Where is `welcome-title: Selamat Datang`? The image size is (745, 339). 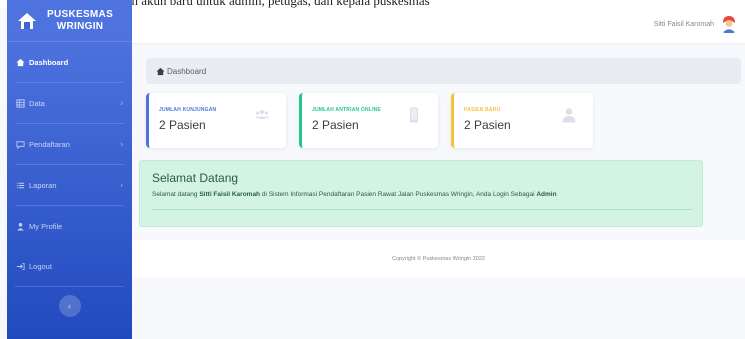 welcome-title: Selamat Datang is located at coordinates (195, 178).